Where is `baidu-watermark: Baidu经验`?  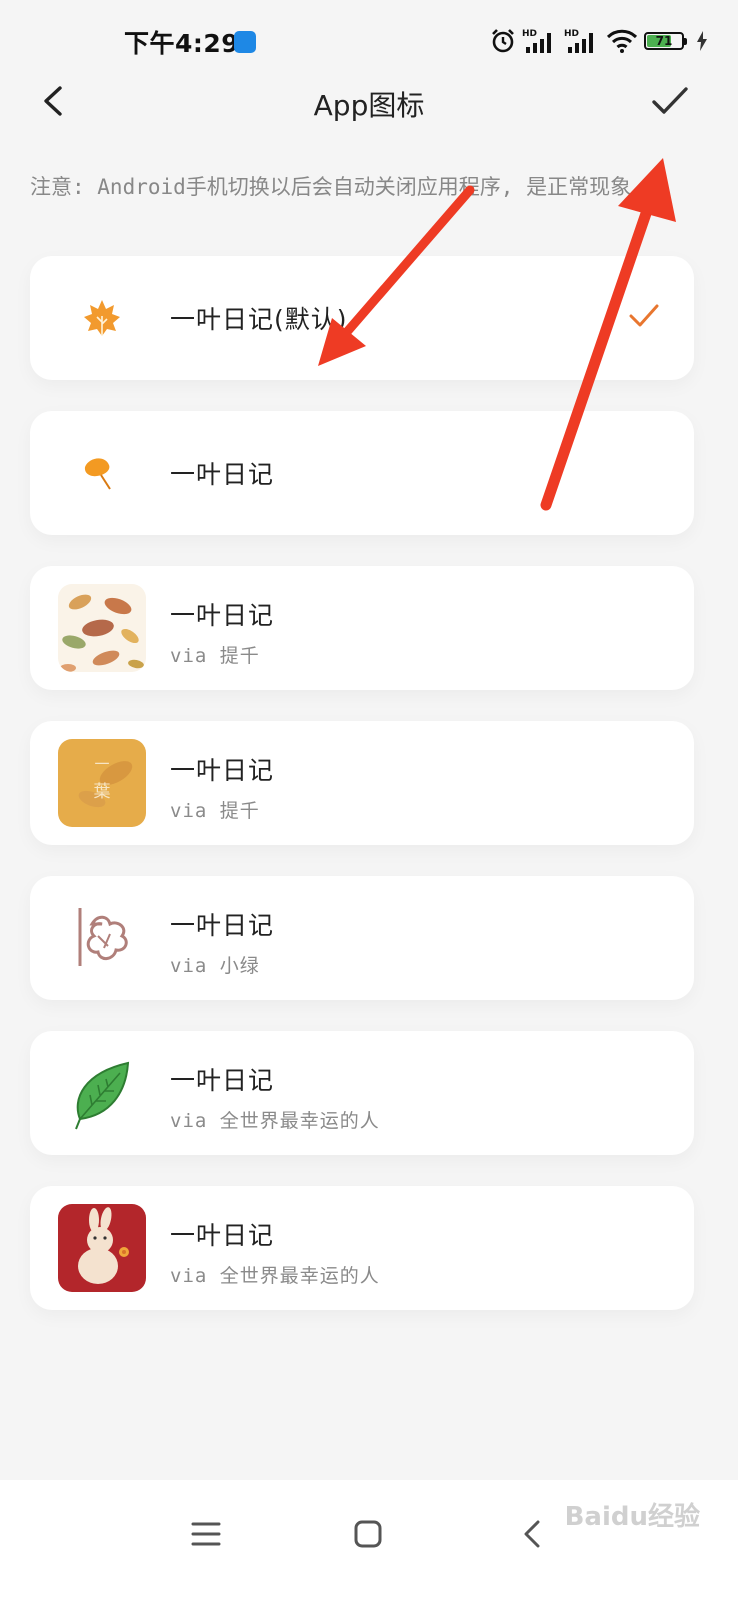 baidu-watermark: Baidu经验 is located at coordinates (632, 1517).